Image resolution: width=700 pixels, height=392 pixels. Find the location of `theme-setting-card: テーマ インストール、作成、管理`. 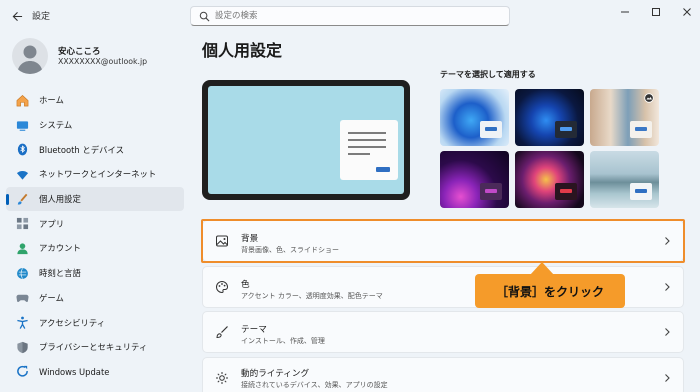

theme-setting-card: テーマ インストール、作成、管理 is located at coordinates (443, 332).